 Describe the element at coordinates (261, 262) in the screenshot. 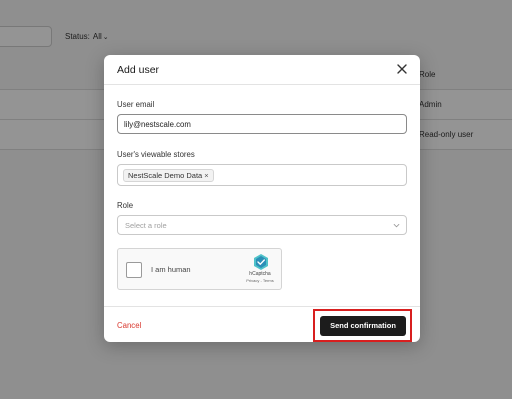

I see `hcaptcha-logo-icon` at that location.